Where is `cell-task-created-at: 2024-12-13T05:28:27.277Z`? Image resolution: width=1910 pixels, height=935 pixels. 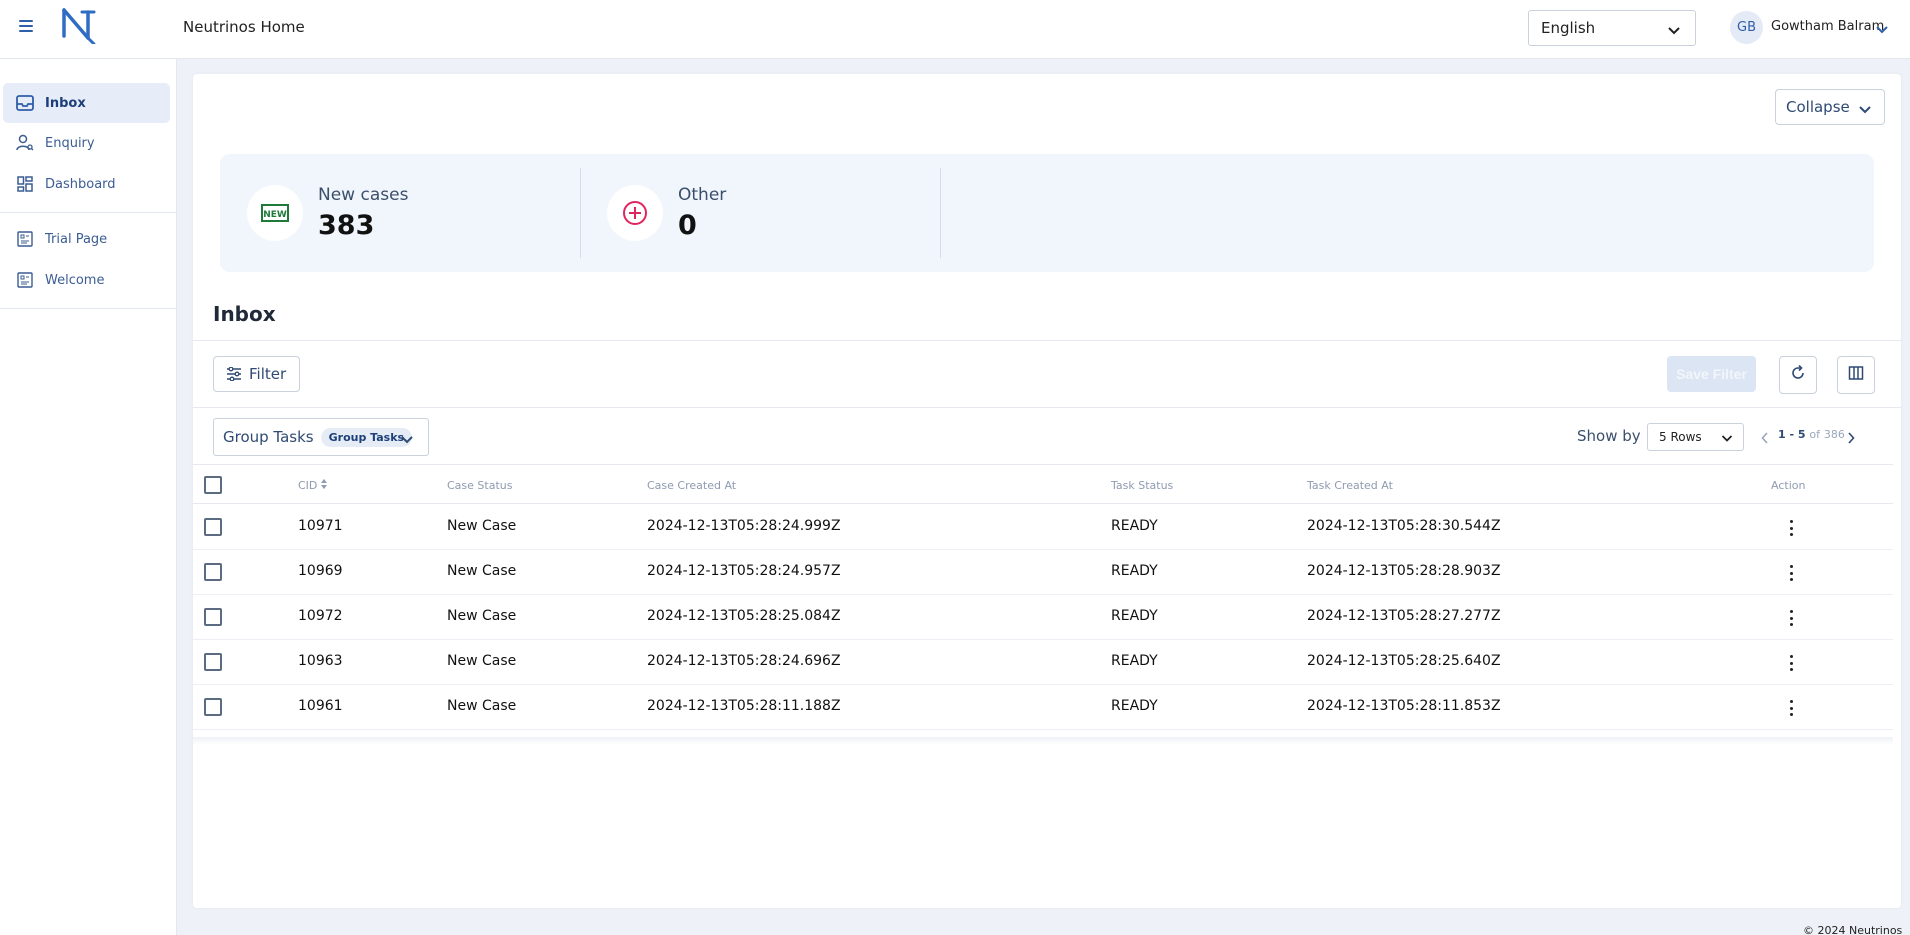 cell-task-created-at: 2024-12-13T05:28:27.277Z is located at coordinates (1404, 616).